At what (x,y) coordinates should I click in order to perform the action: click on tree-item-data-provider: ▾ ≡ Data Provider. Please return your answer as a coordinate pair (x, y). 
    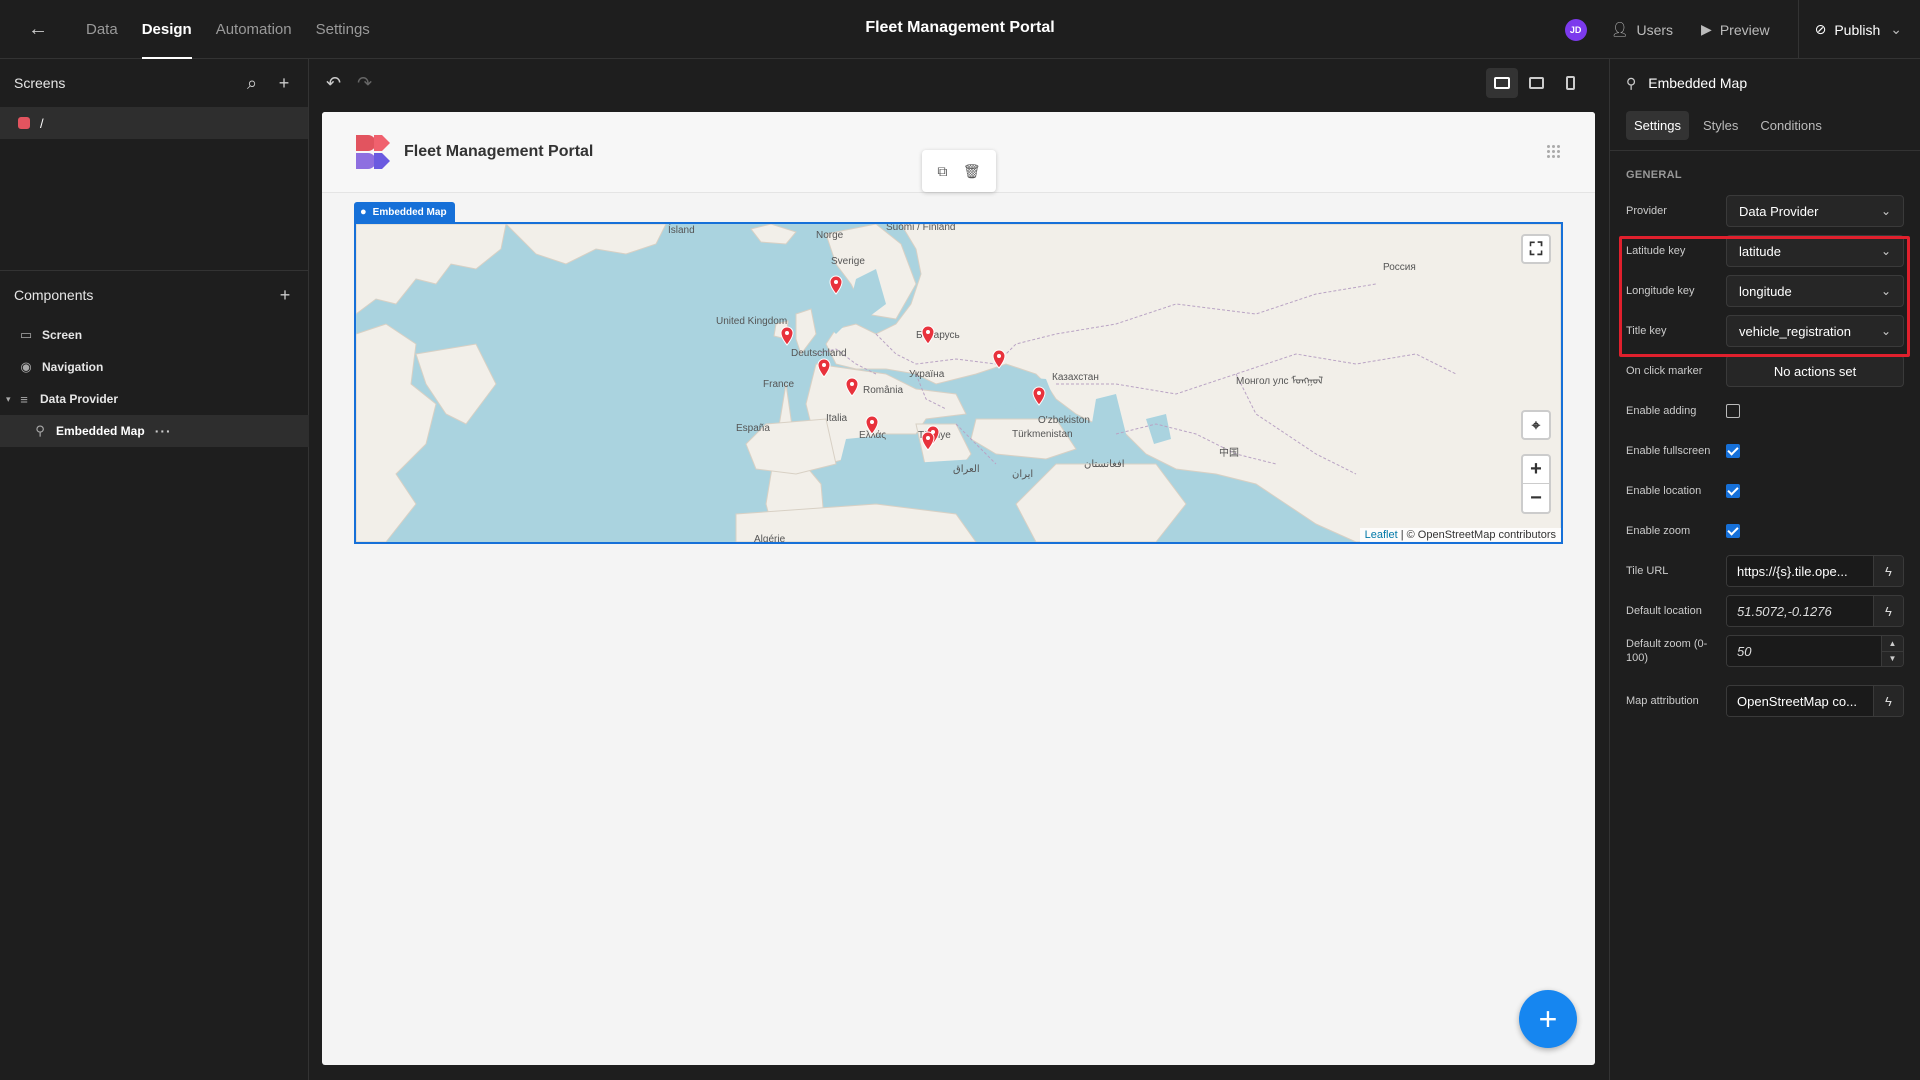
    Looking at the image, I should click on (154, 399).